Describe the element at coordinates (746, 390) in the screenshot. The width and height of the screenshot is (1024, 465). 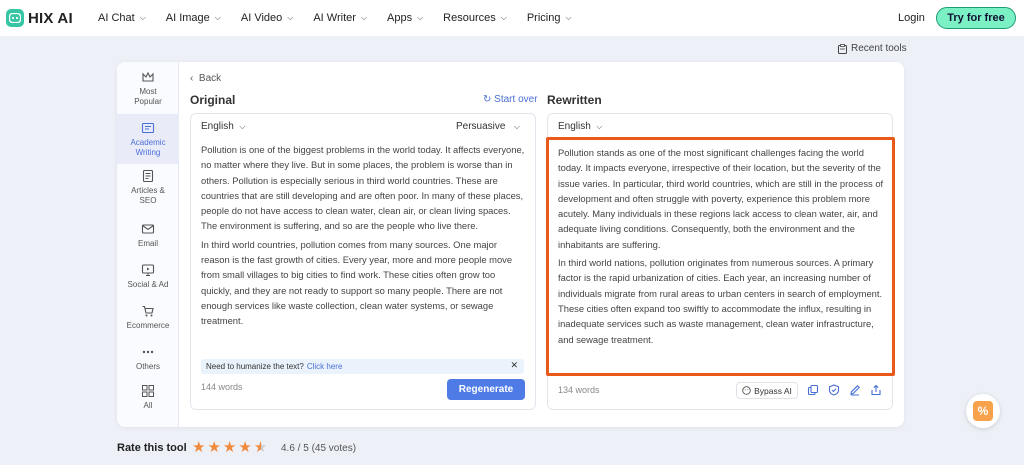
I see `face-icon` at that location.